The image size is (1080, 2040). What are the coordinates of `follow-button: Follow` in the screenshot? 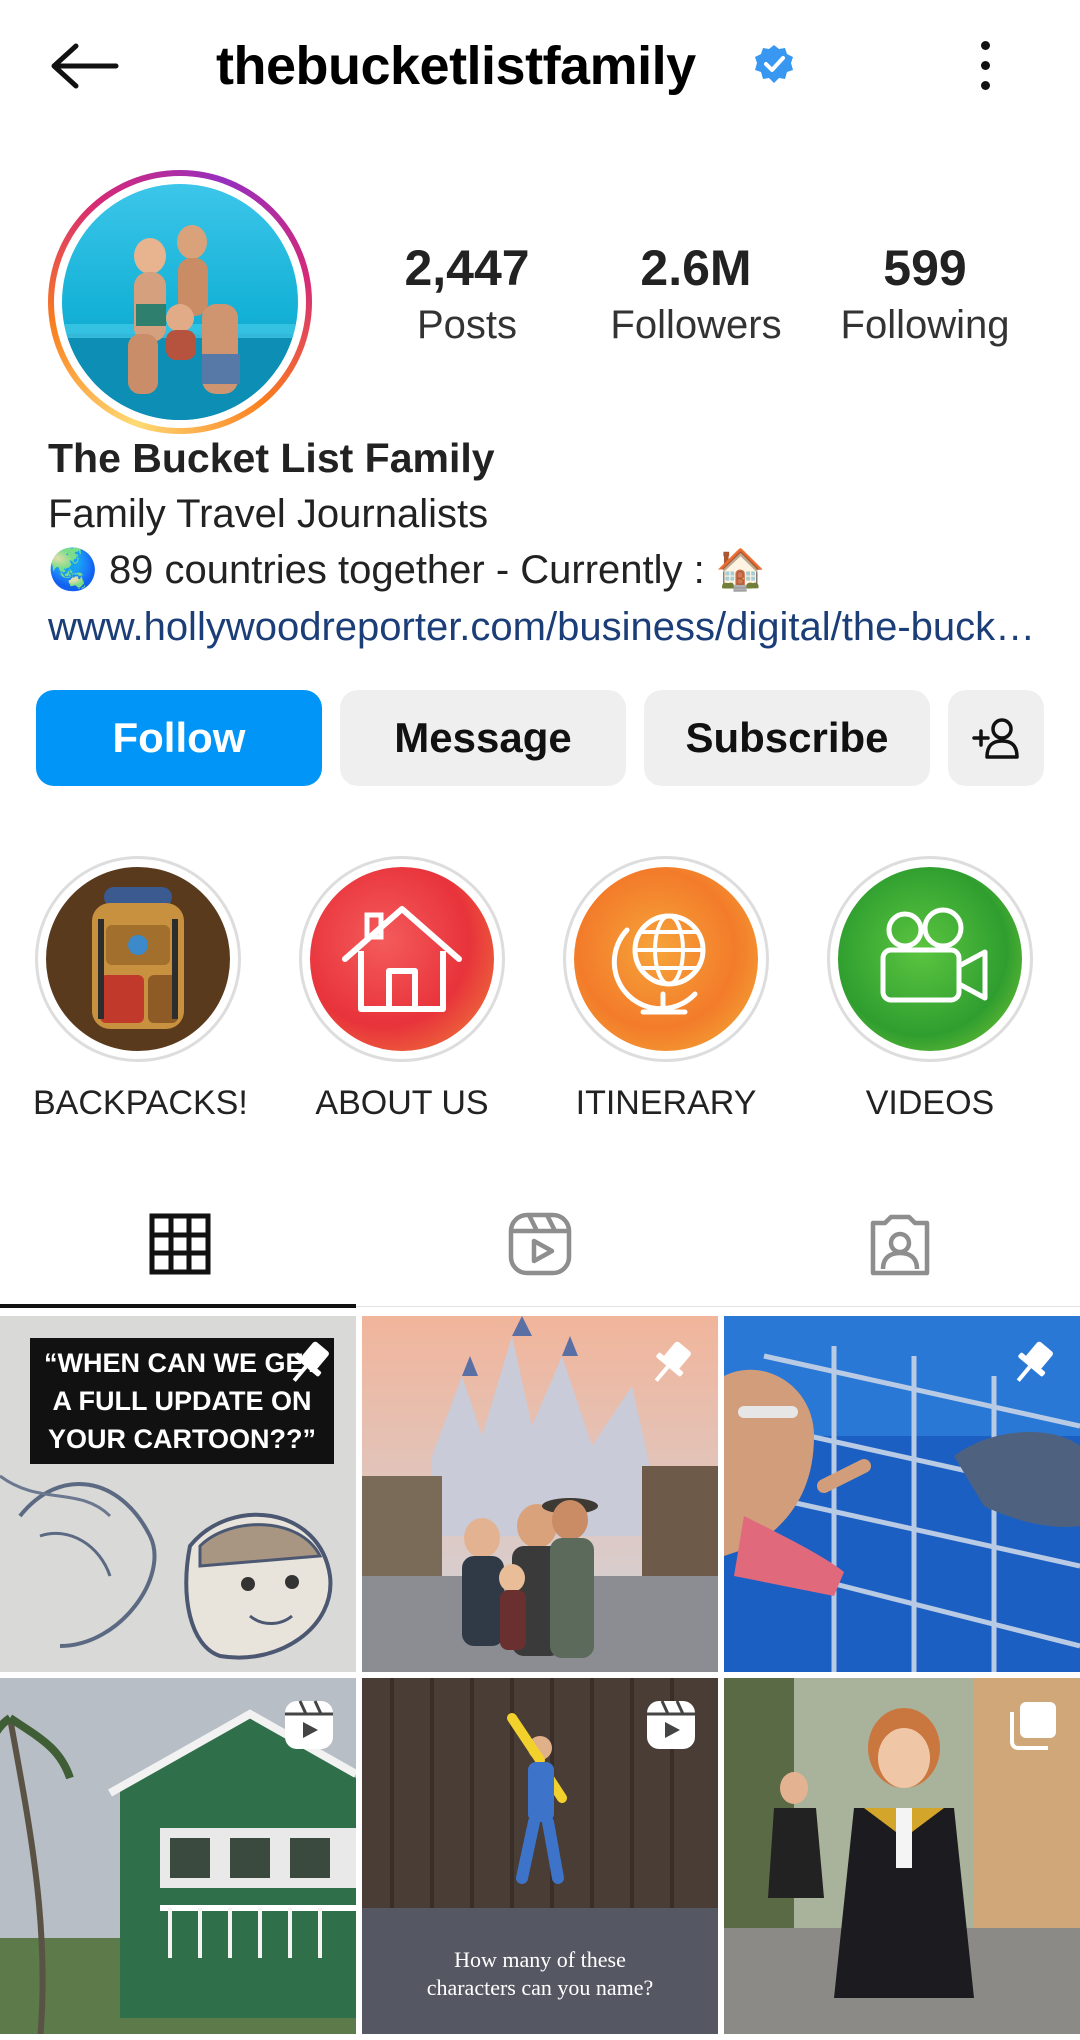 It's located at (179, 738).